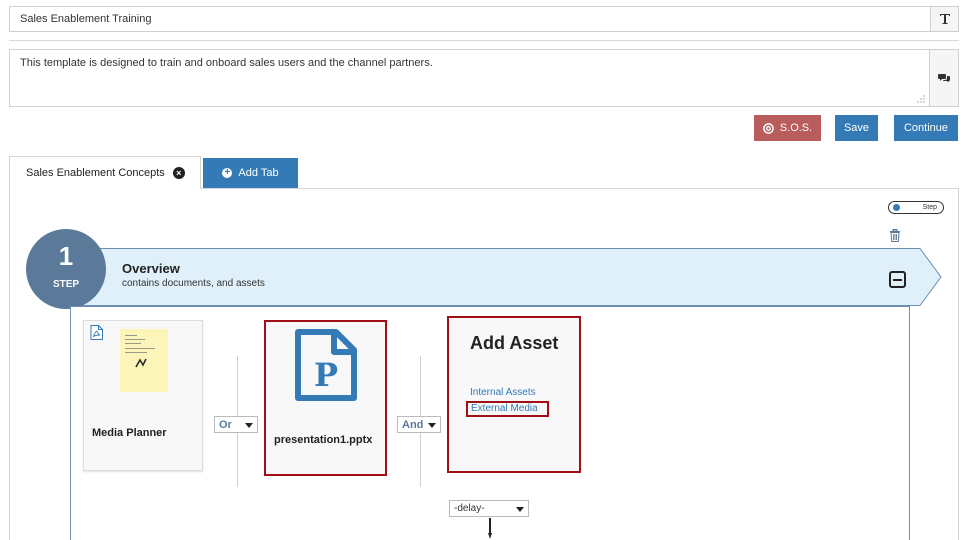 This screenshot has width=960, height=540. I want to click on delay-select-value: -delay-, so click(469, 508).